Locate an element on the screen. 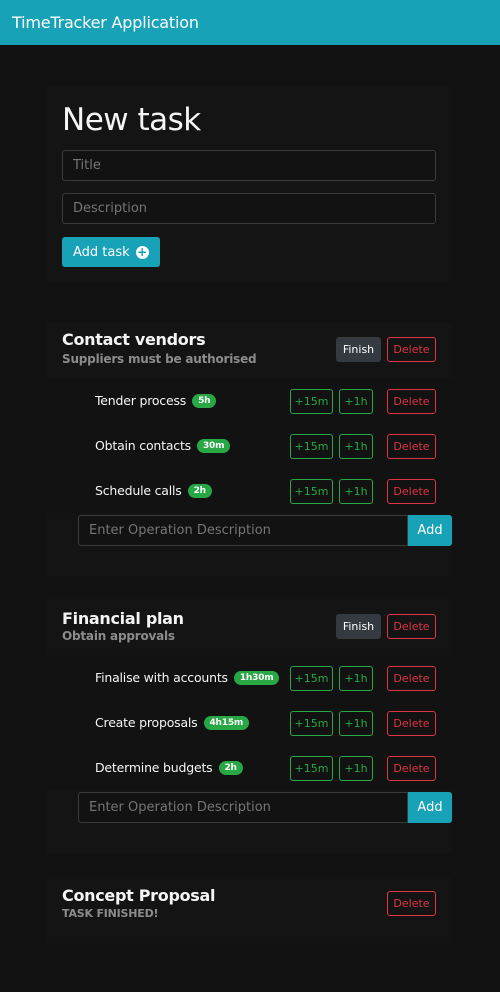  operation-name: Create proposals 4h15m is located at coordinates (172, 722).